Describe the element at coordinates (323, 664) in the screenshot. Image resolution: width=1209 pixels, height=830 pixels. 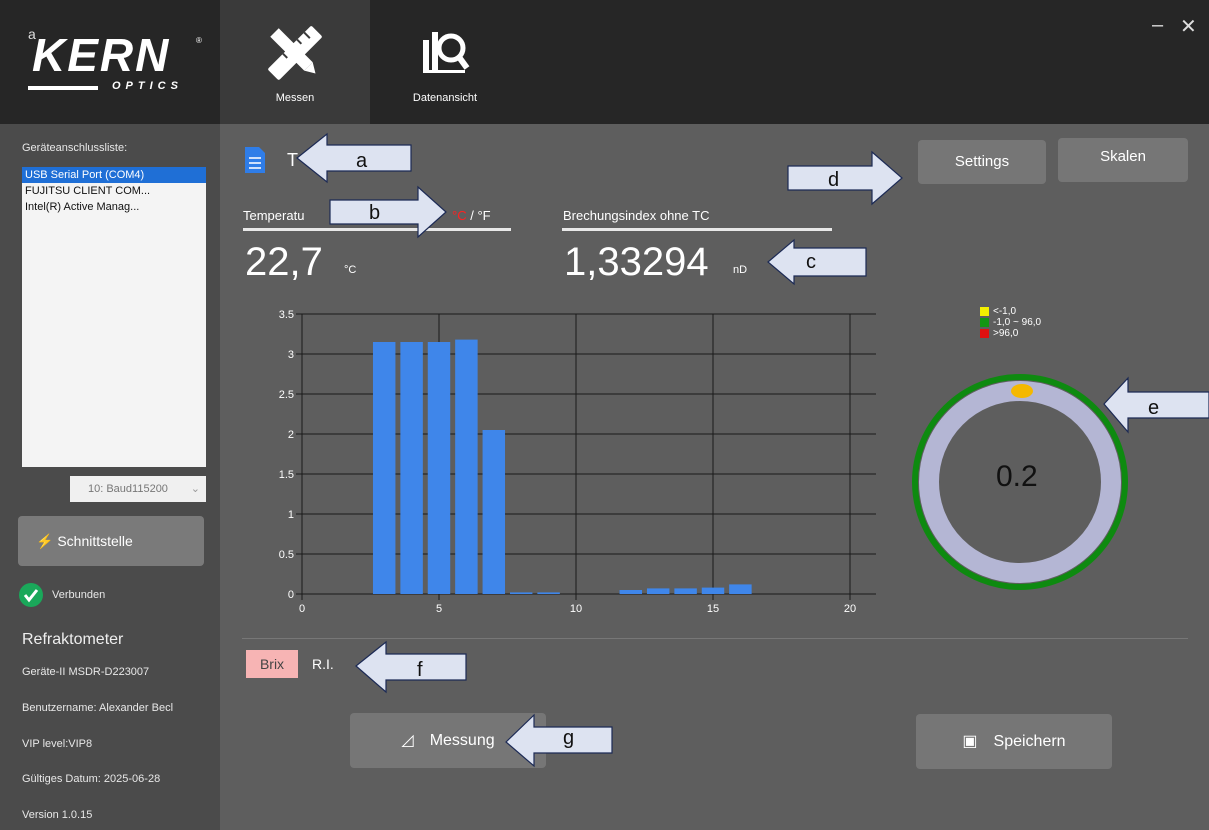
I see `mode-ri-button: R.I.` at that location.